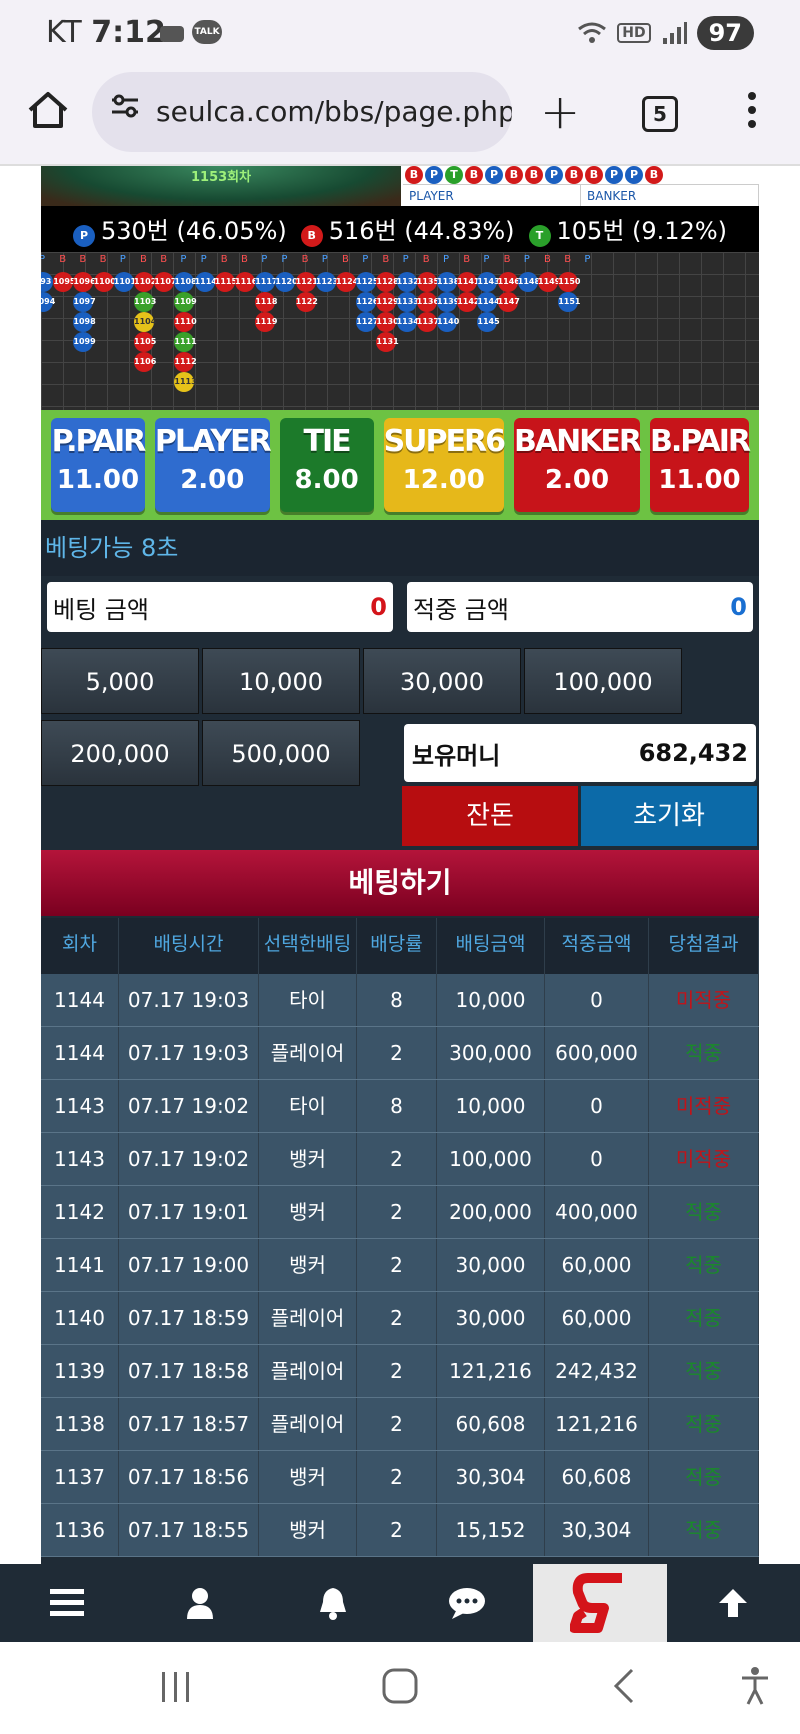  I want to click on reset-button: 초기화, so click(669, 816).